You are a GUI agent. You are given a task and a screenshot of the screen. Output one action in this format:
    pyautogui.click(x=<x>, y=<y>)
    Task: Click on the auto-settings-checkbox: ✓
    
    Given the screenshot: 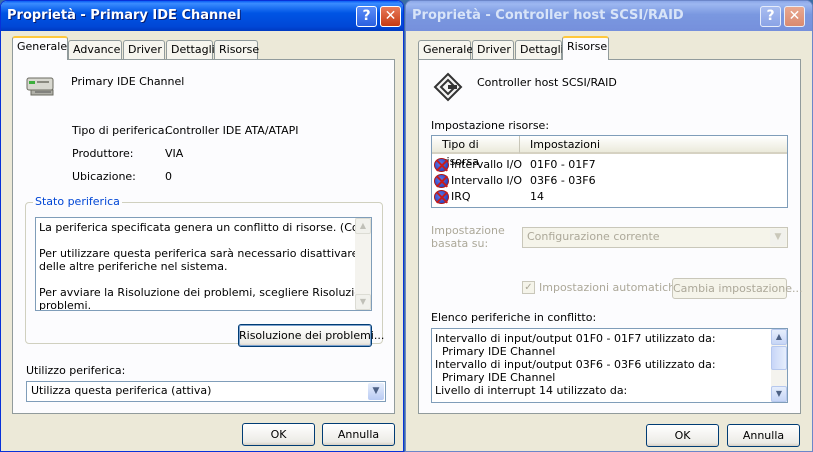 What is the action you would take?
    pyautogui.click(x=528, y=287)
    